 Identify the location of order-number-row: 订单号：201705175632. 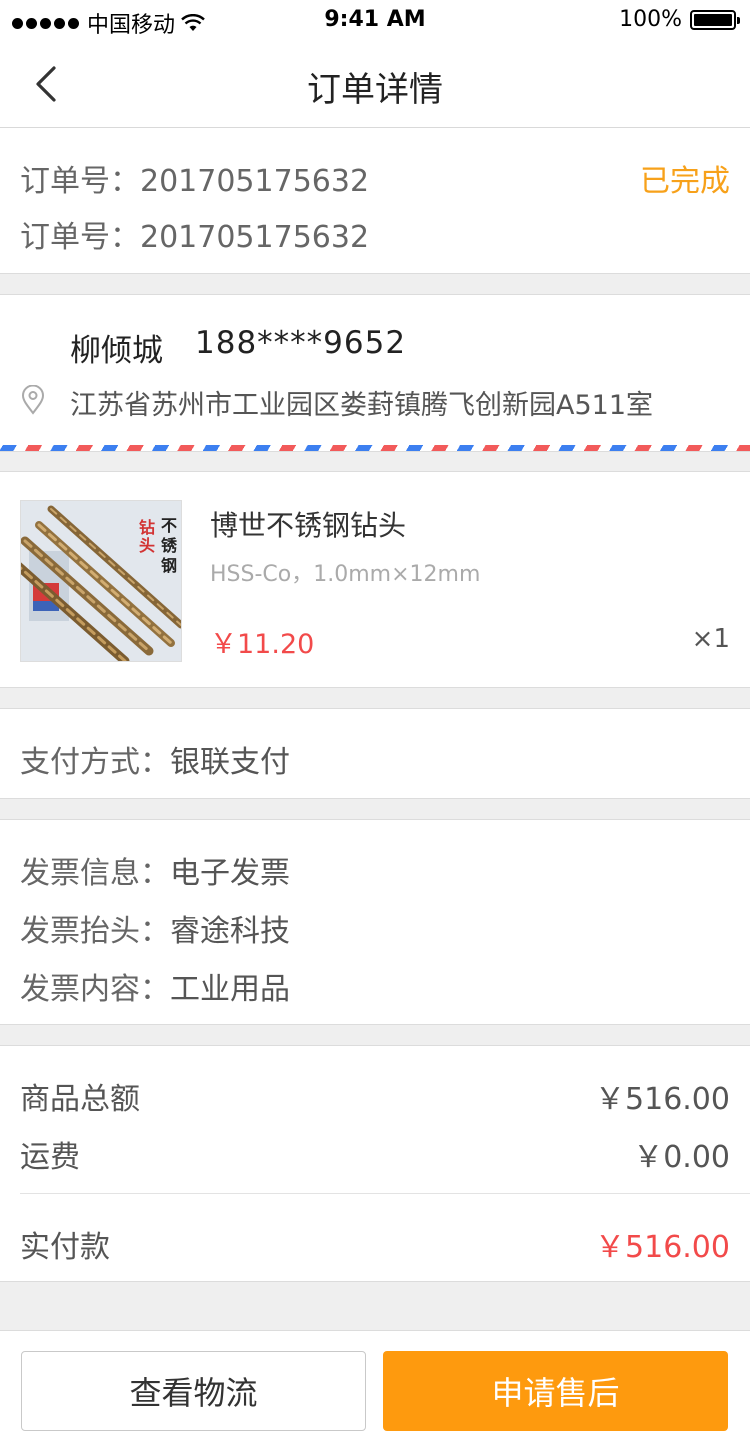
(194, 178).